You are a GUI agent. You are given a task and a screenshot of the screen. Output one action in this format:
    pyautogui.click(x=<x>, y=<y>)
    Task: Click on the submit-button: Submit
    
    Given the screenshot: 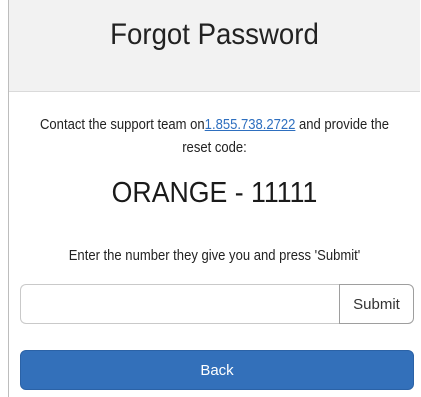 What is the action you would take?
    pyautogui.click(x=376, y=304)
    